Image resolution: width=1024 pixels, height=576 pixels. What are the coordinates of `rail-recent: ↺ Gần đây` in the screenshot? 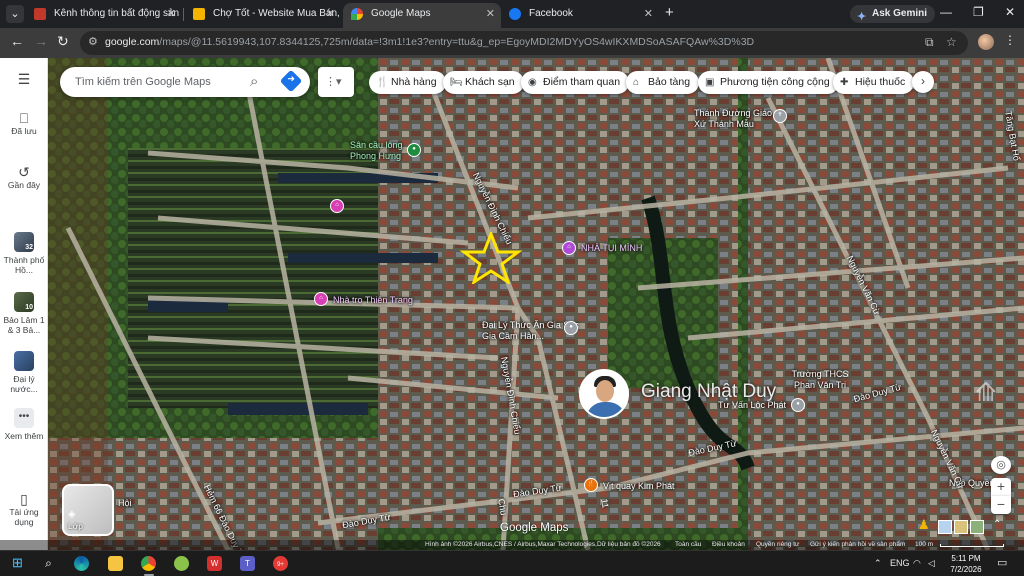 It's located at (24, 177).